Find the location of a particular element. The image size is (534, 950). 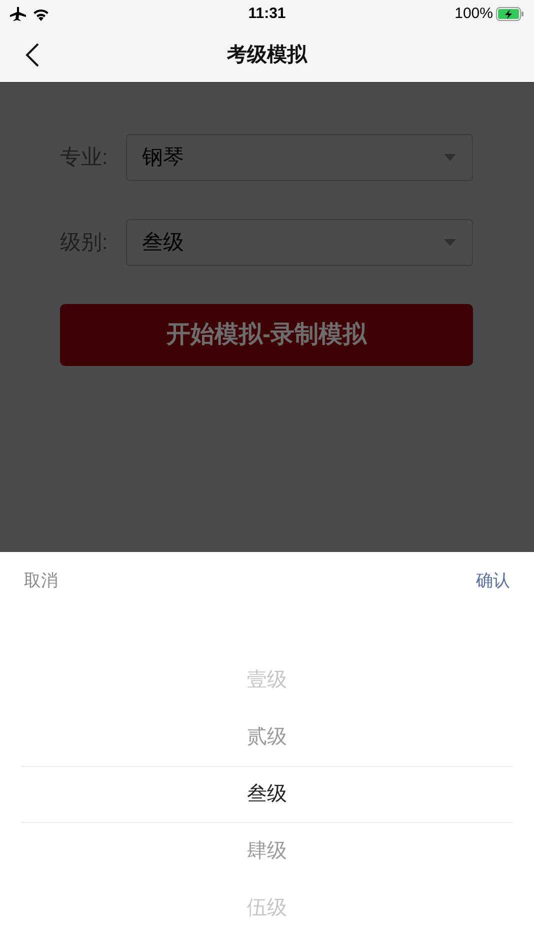

picker-option: 伍级 is located at coordinates (267, 908).